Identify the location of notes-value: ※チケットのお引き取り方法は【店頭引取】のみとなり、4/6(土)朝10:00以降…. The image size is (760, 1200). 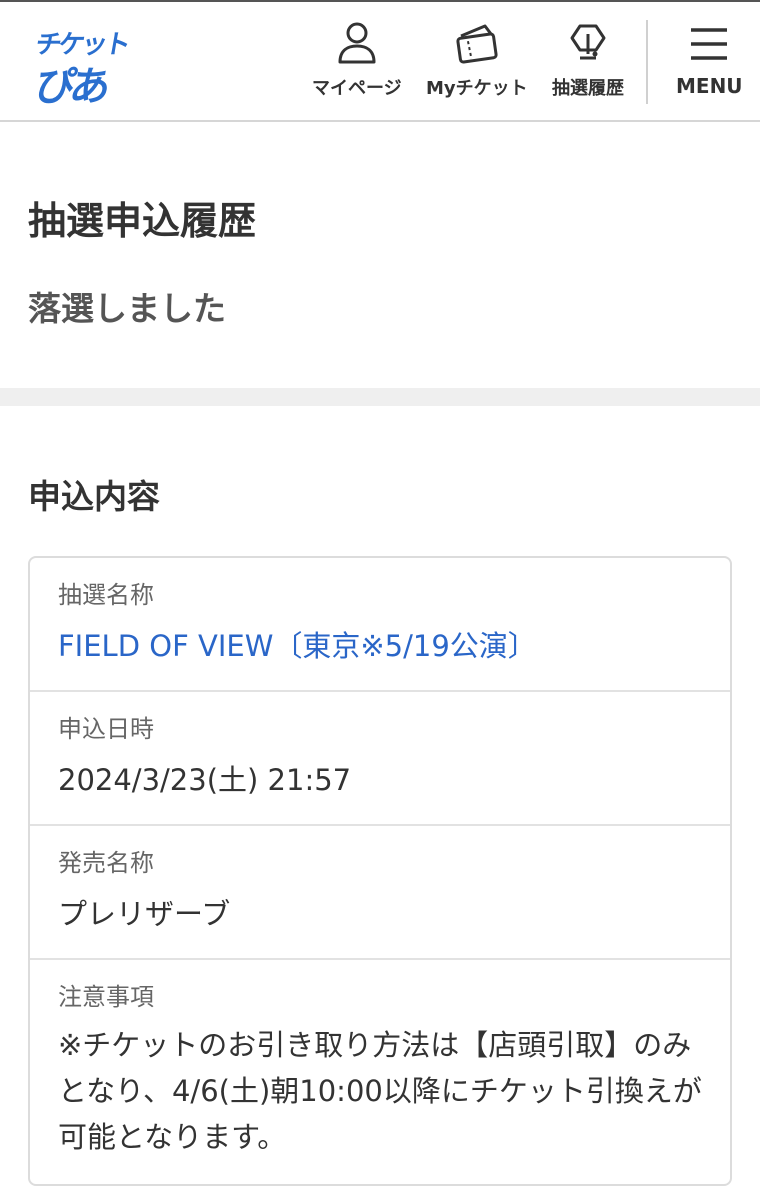
(380, 1091).